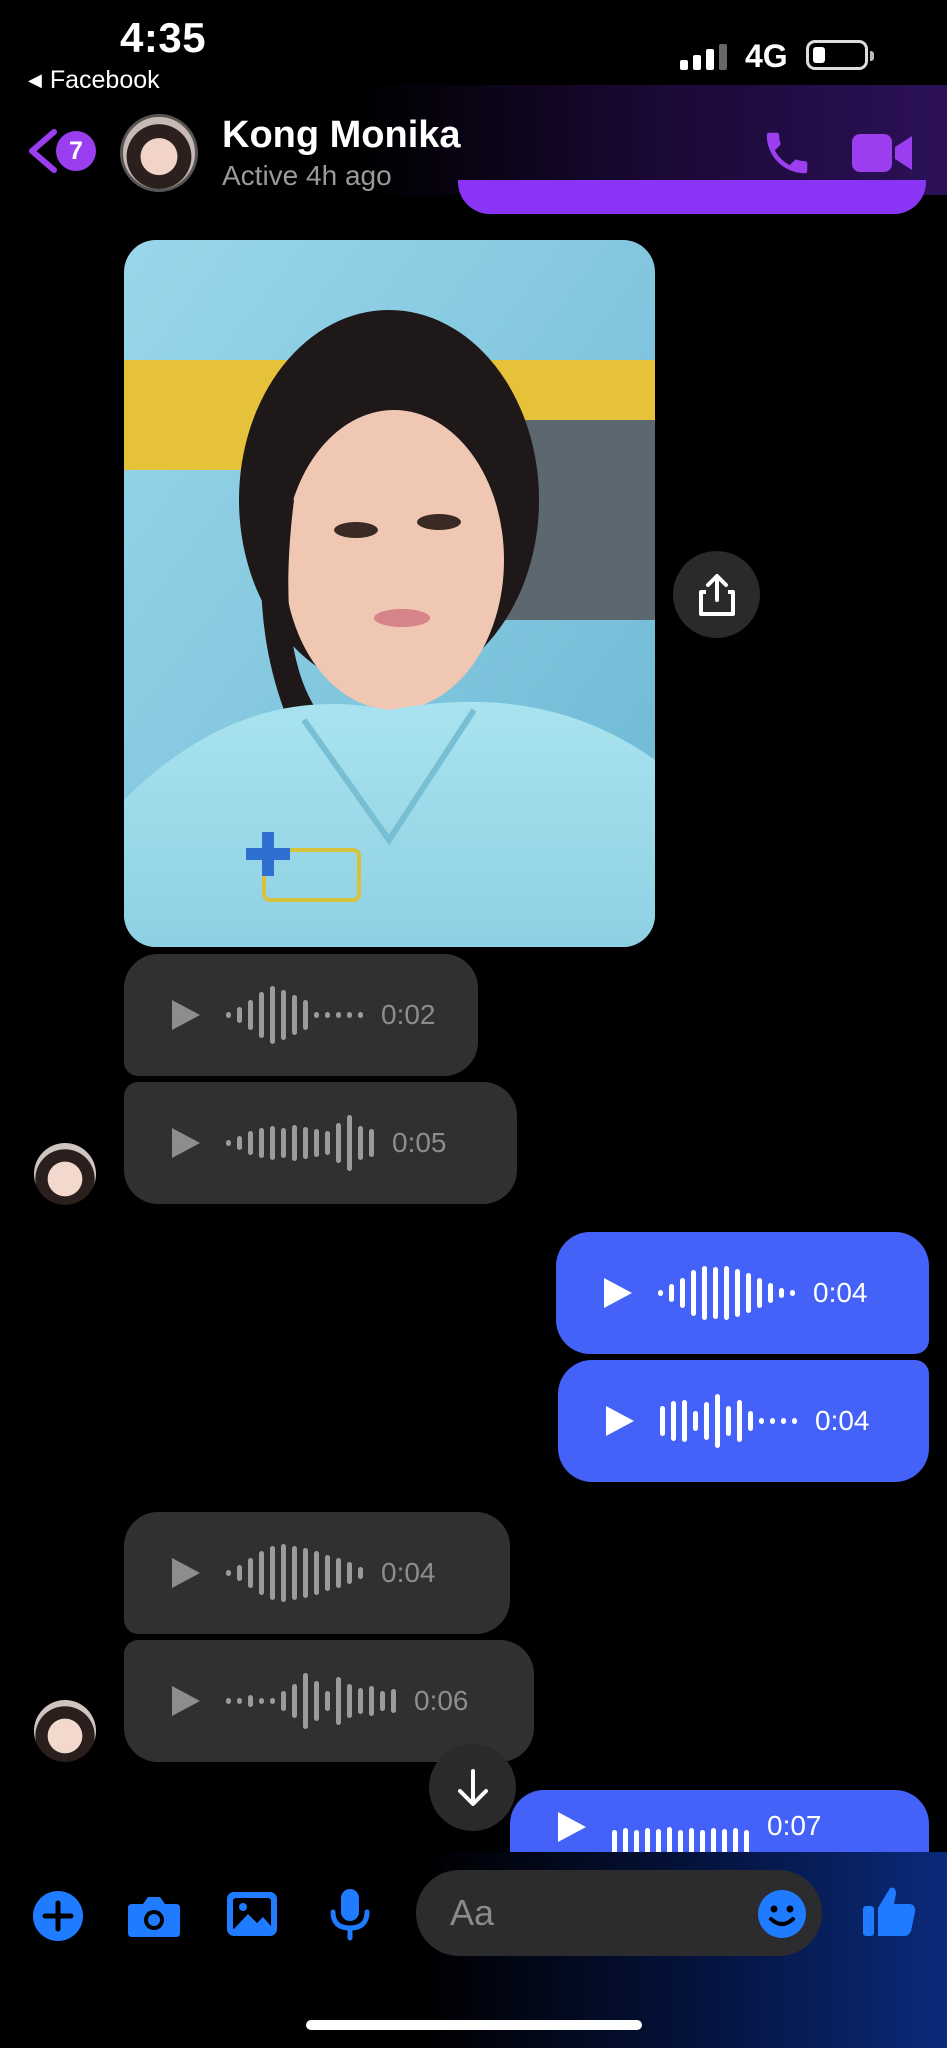 Image resolution: width=947 pixels, height=2048 pixels. Describe the element at coordinates (703, 57) in the screenshot. I see `signal-icon` at that location.